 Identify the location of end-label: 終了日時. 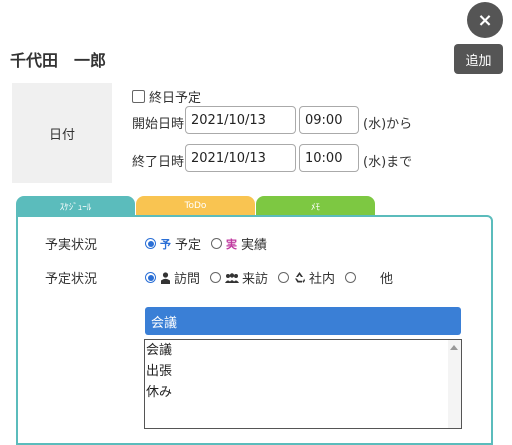
(158, 162).